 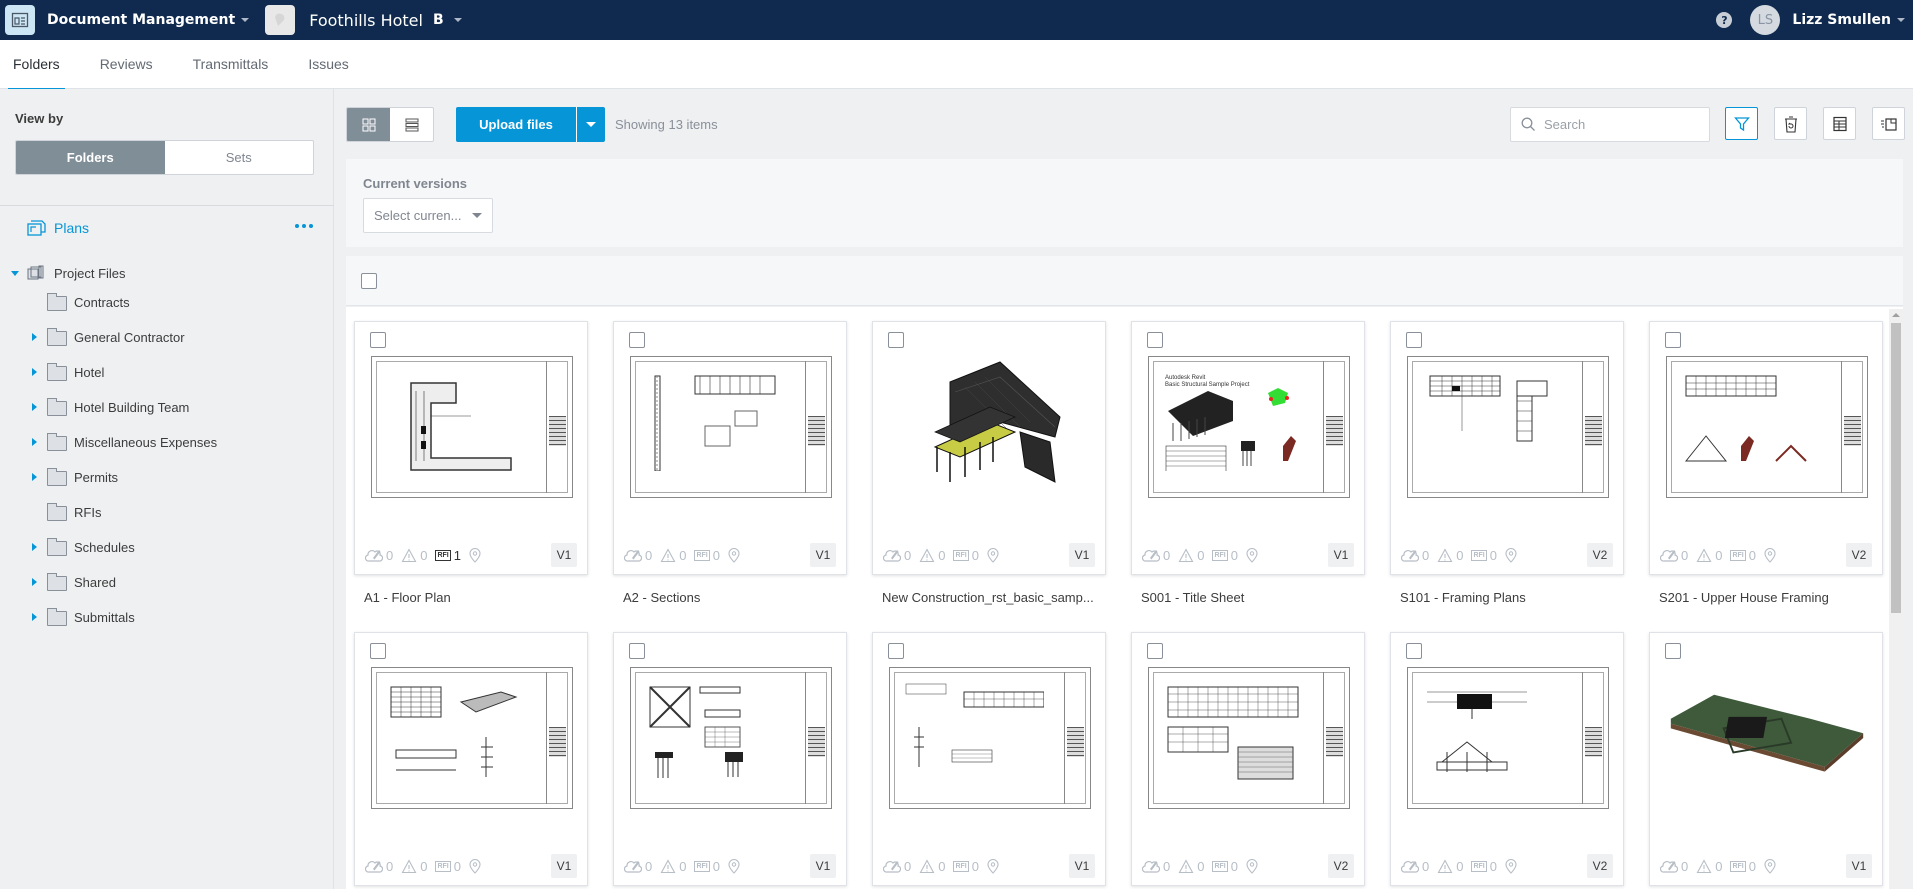 What do you see at coordinates (165, 372) in the screenshot?
I see `tree-folder-item: Hotel` at bounding box center [165, 372].